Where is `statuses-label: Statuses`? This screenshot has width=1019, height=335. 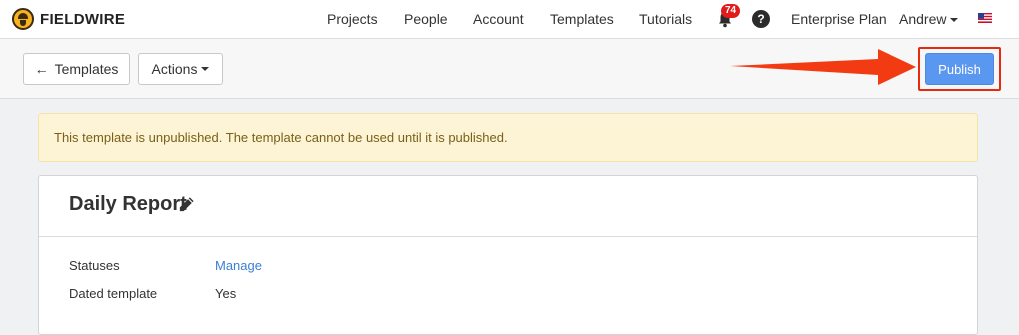
statuses-label: Statuses is located at coordinates (94, 265).